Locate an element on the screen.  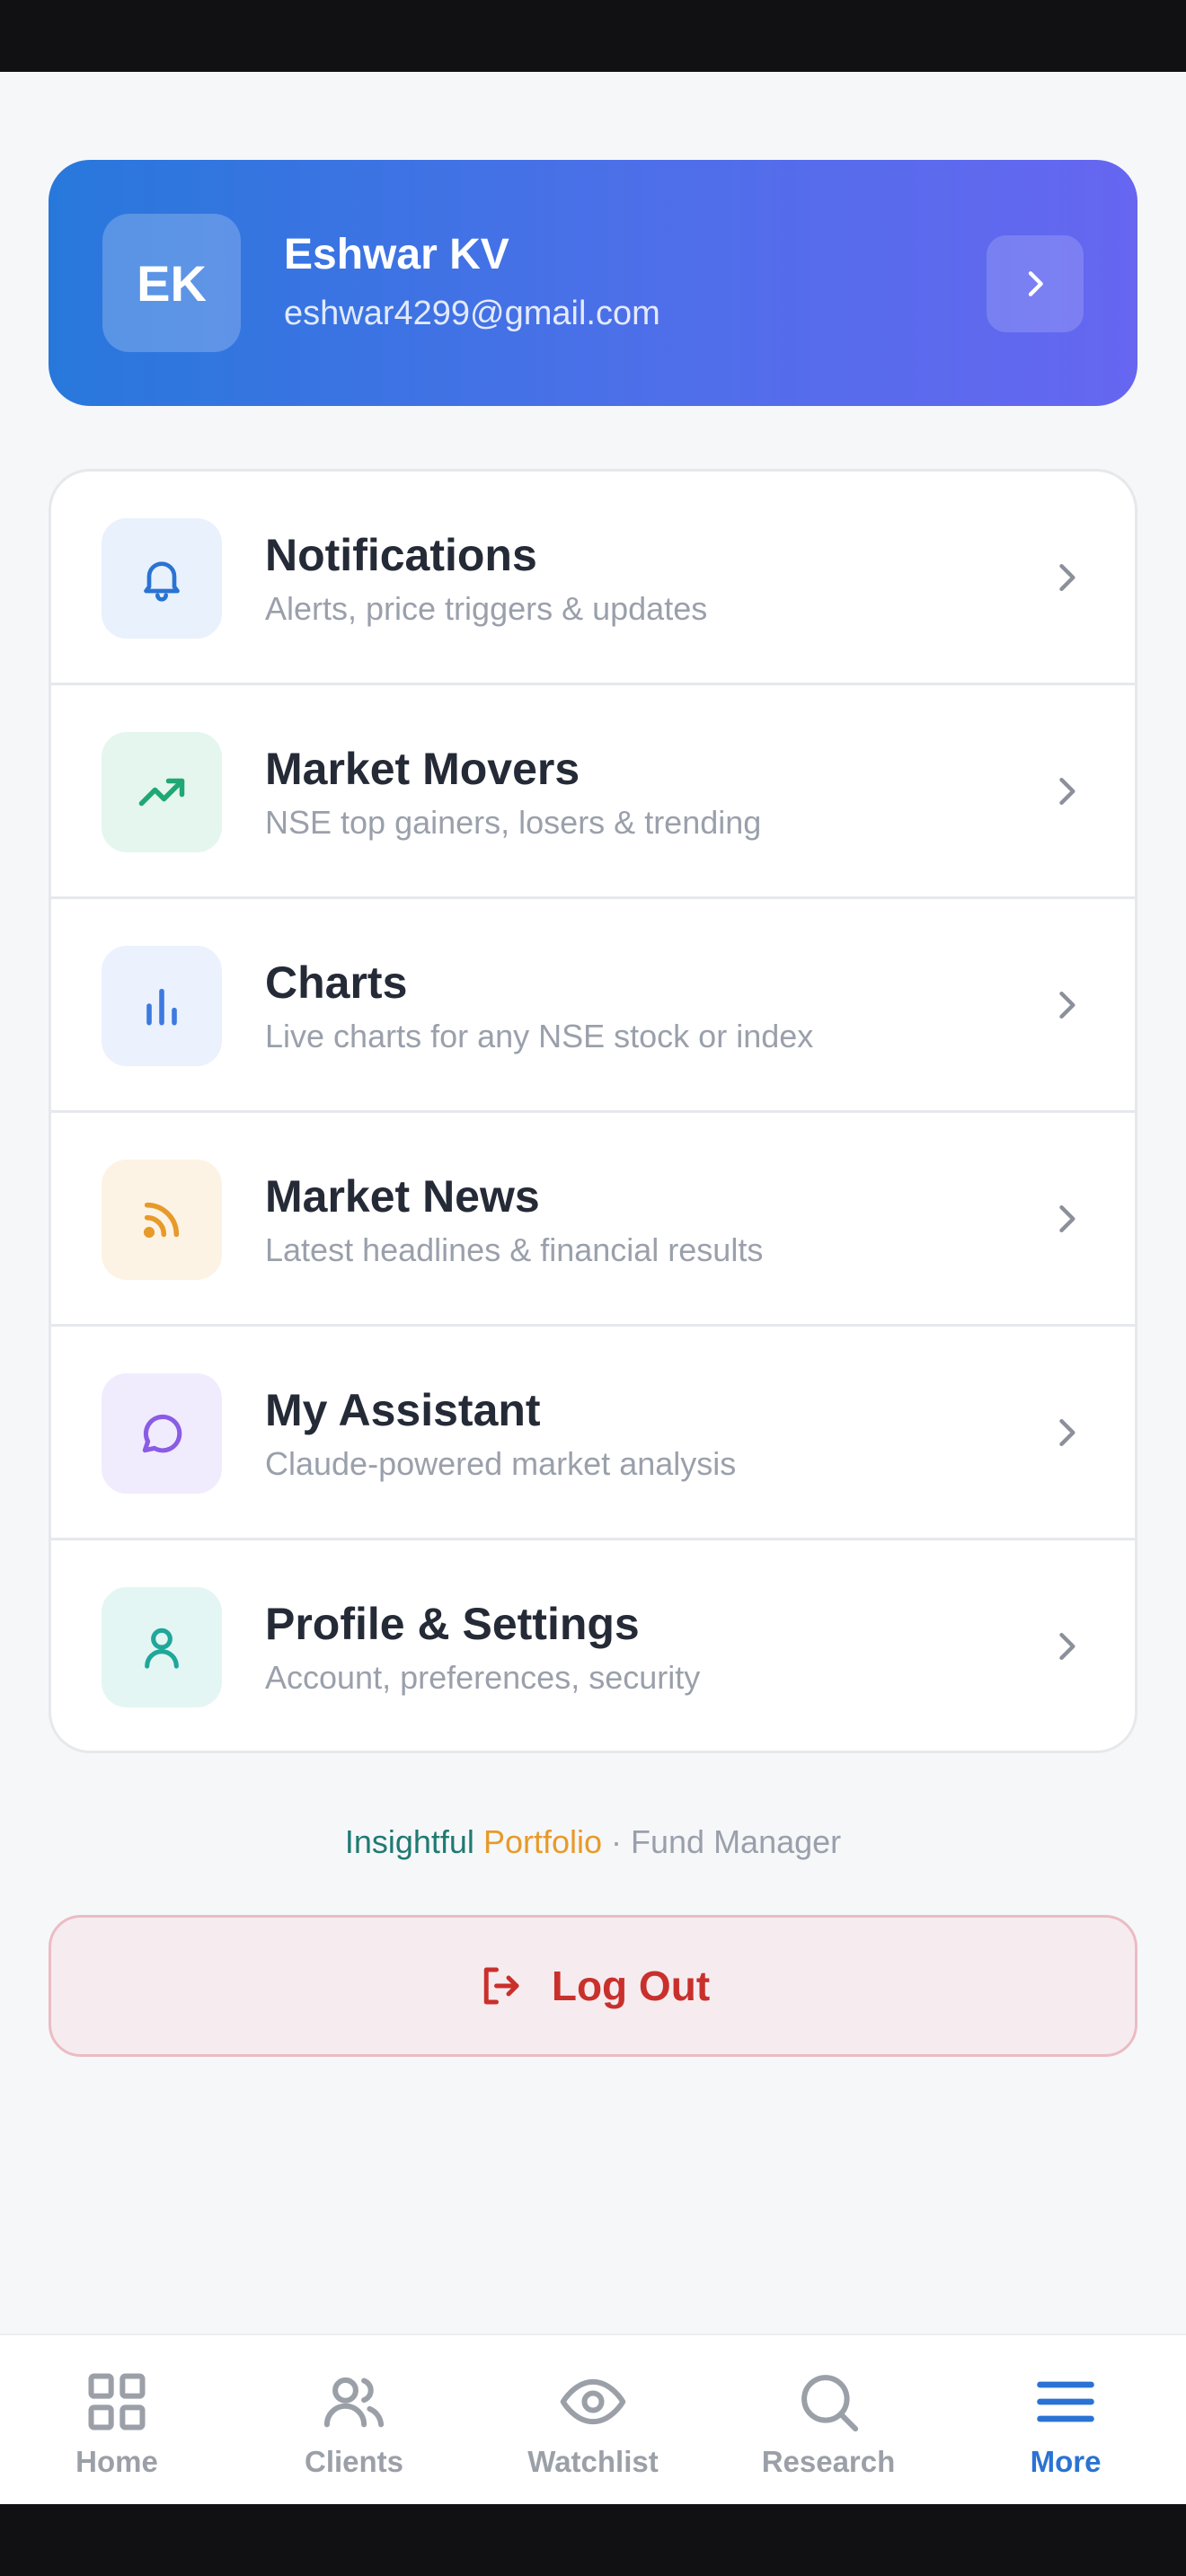
profile-name: Eshwar KV is located at coordinates (396, 254).